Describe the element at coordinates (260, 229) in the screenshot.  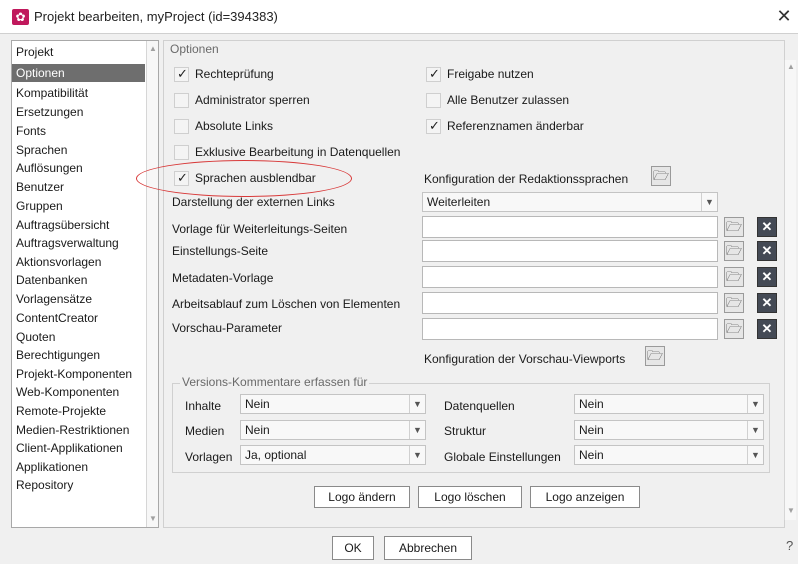
I see `vorlage-weiterleitung-label: Vorlage für Weiterleitungs-Seiten` at that location.